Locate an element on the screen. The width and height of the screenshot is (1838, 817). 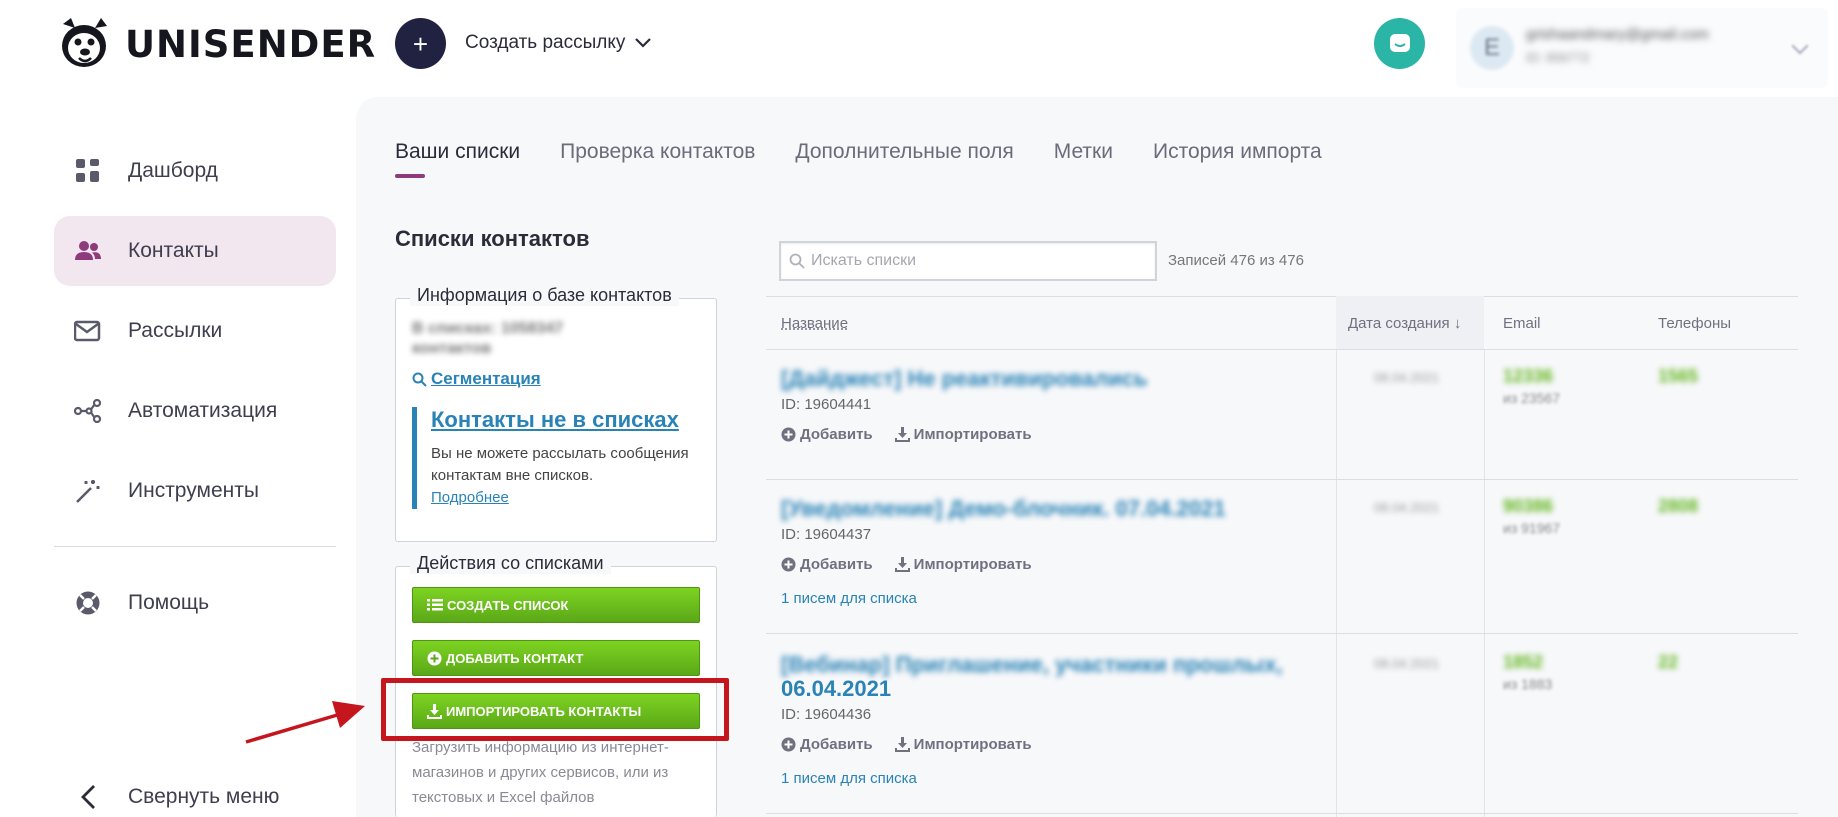
pointer-arrow-icon is located at coordinates (305, 722).